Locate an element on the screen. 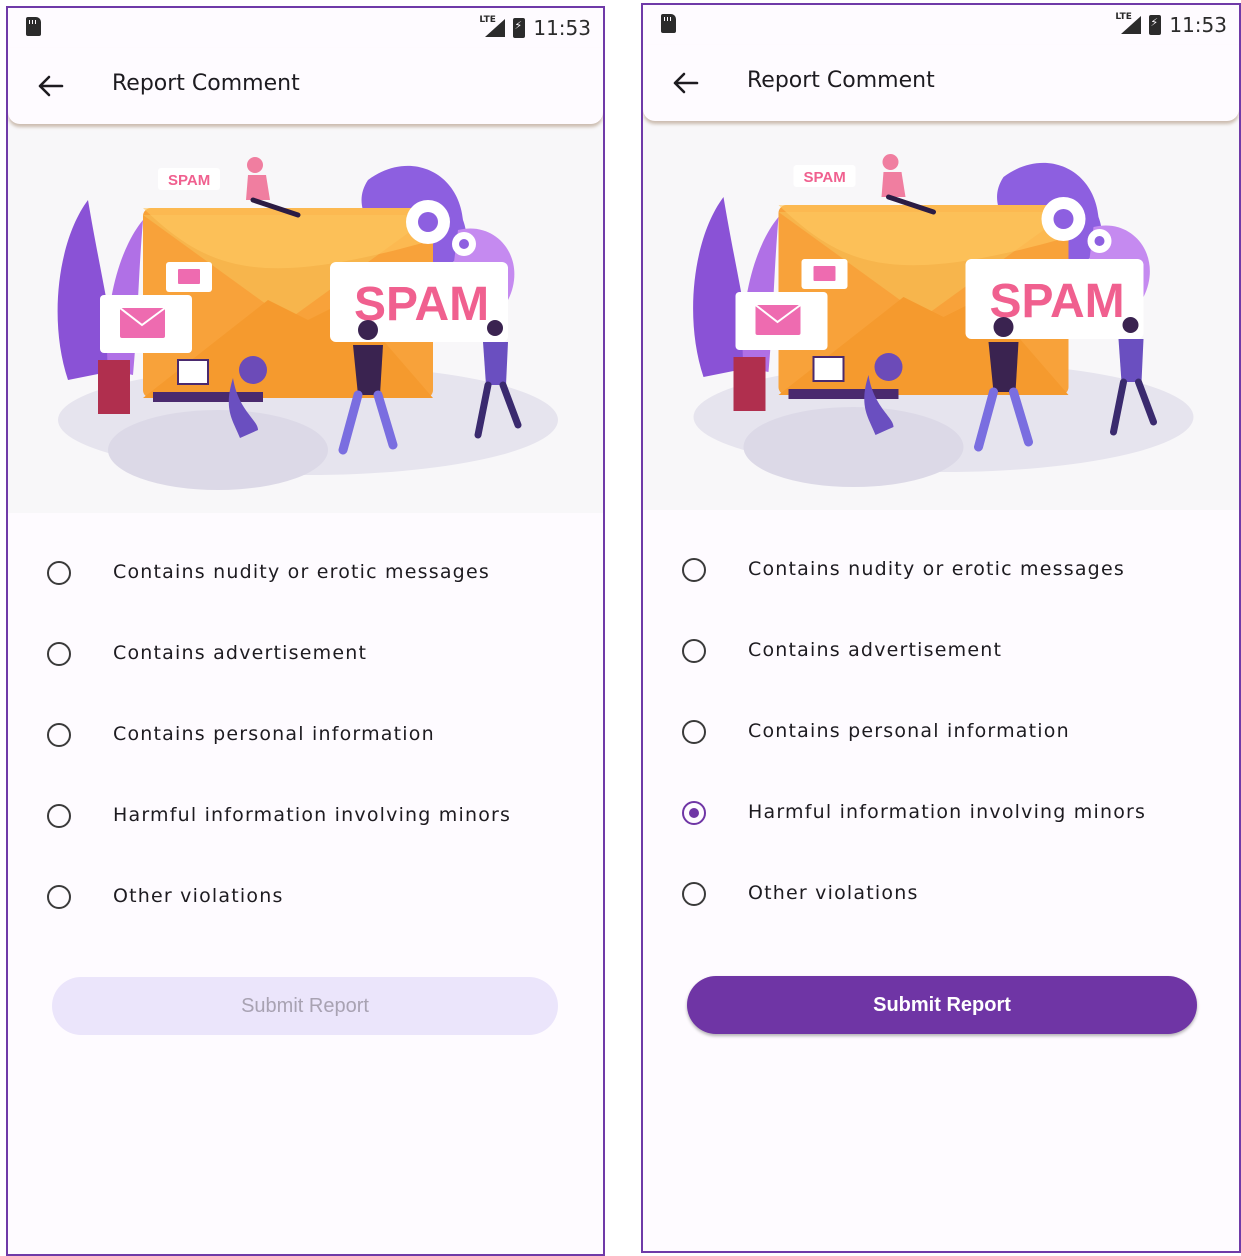  submit-report-button-disabled: Submit Report is located at coordinates (305, 1006).